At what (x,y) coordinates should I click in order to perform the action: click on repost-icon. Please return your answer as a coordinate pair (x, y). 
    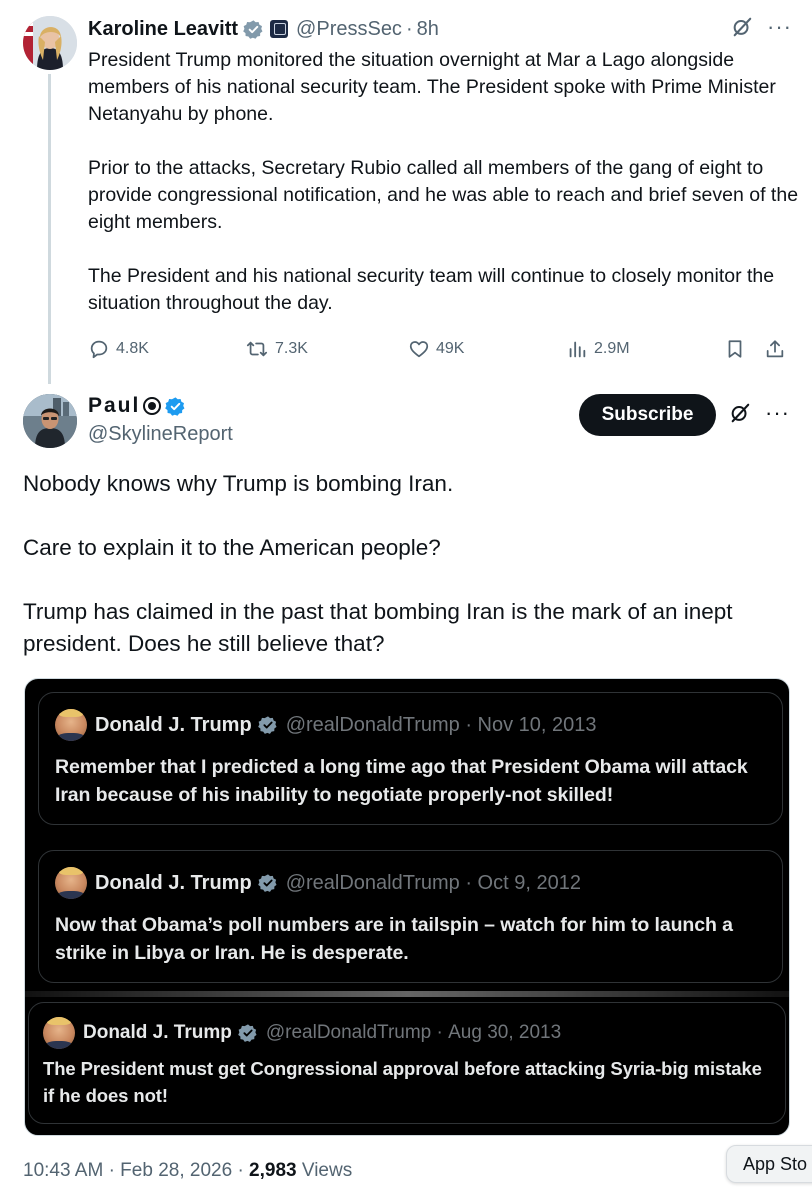
    Looking at the image, I should click on (257, 349).